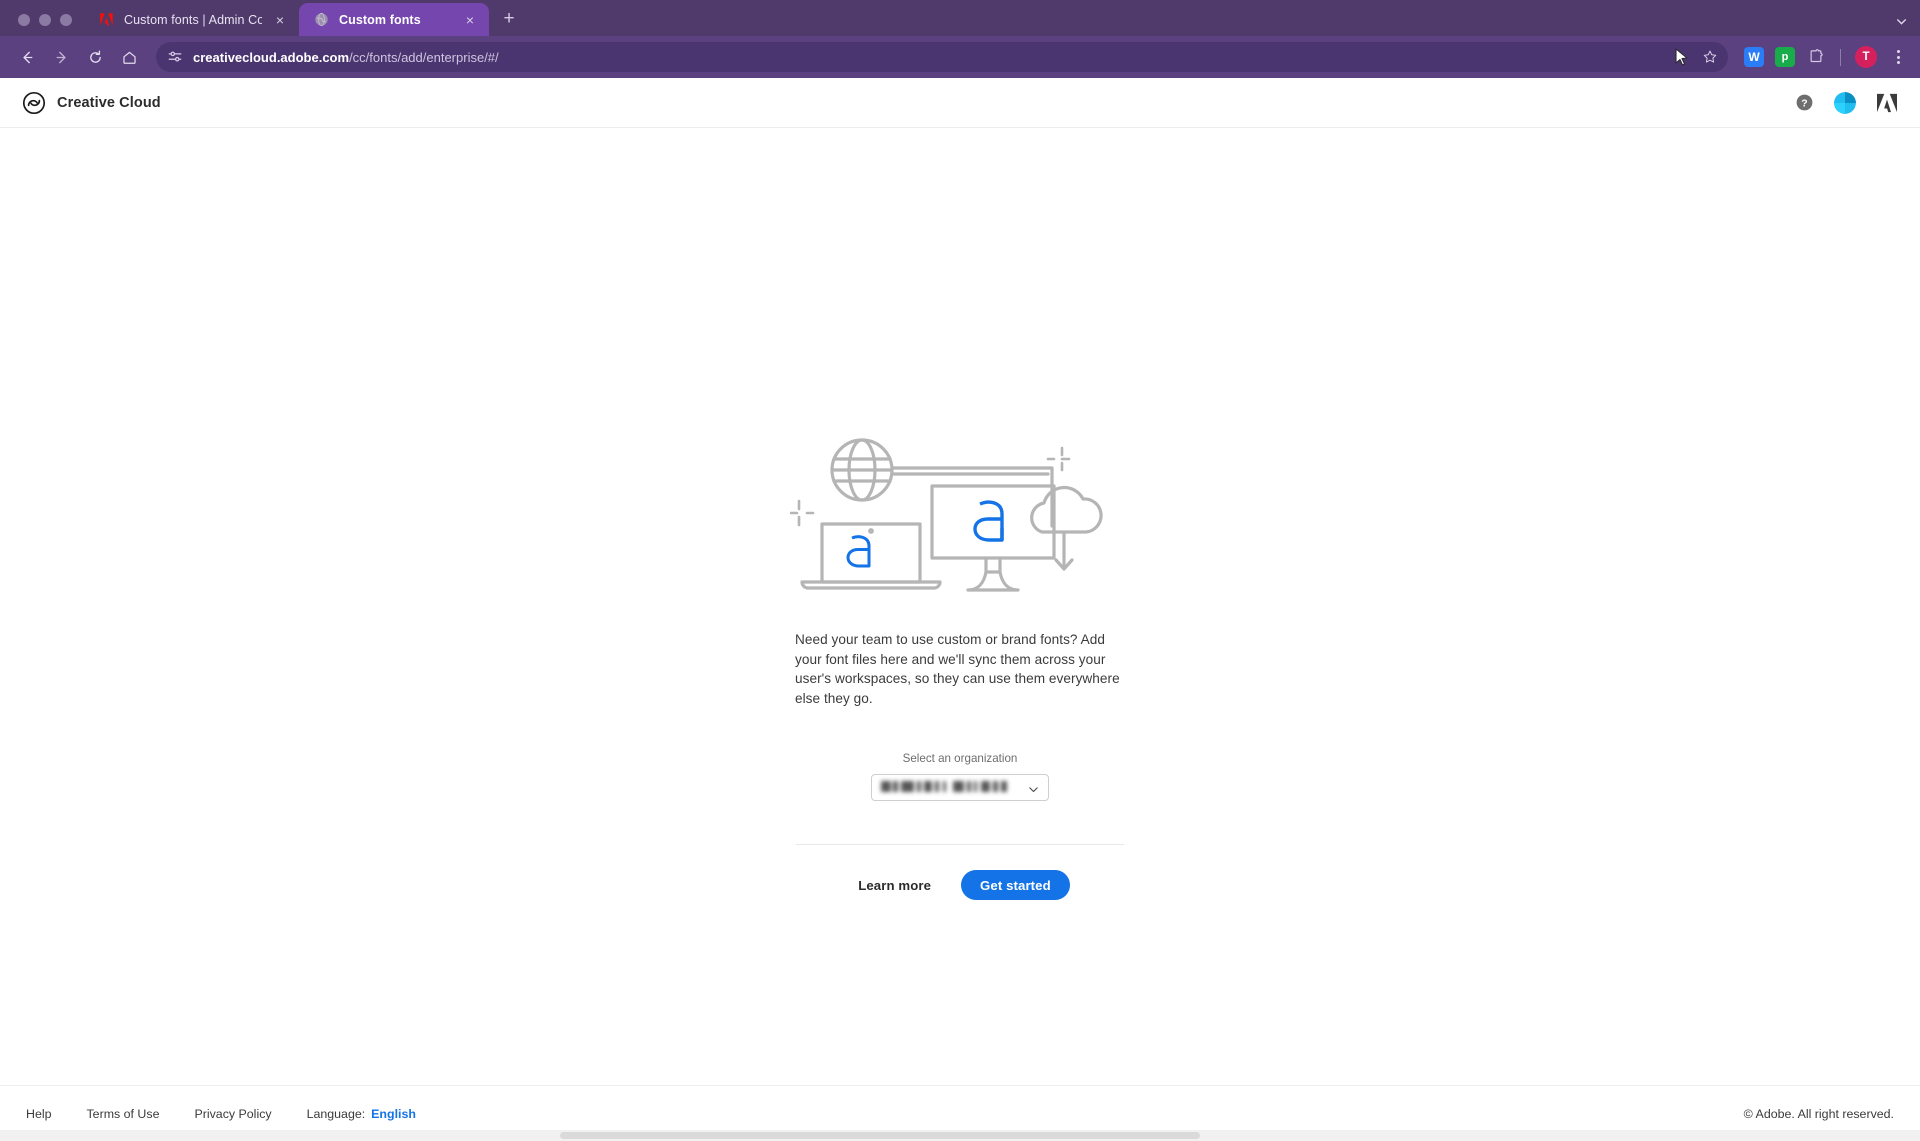  I want to click on organization-select, so click(960, 788).